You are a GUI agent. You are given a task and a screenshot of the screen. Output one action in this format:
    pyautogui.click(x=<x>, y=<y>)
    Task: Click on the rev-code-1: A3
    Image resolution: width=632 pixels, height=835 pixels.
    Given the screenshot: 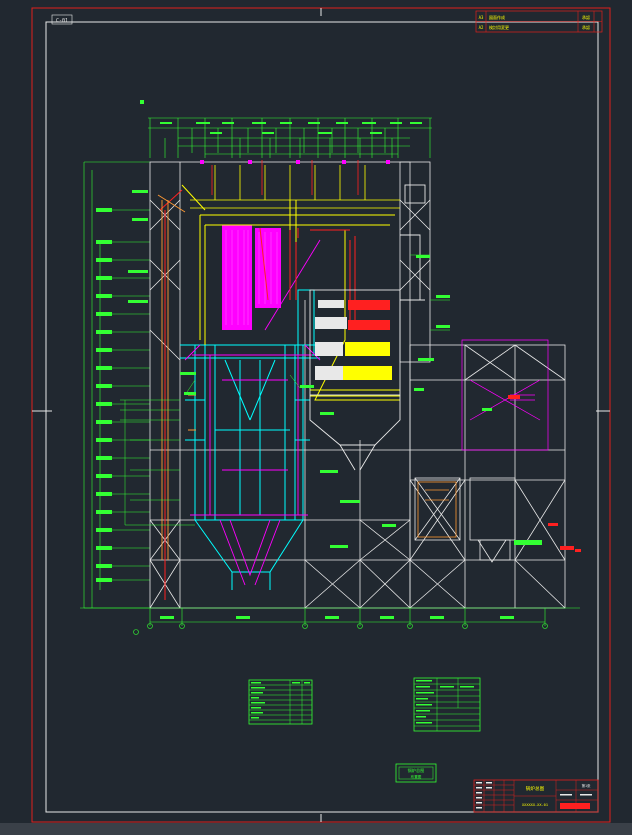 What is the action you would take?
    pyautogui.click(x=481, y=17)
    